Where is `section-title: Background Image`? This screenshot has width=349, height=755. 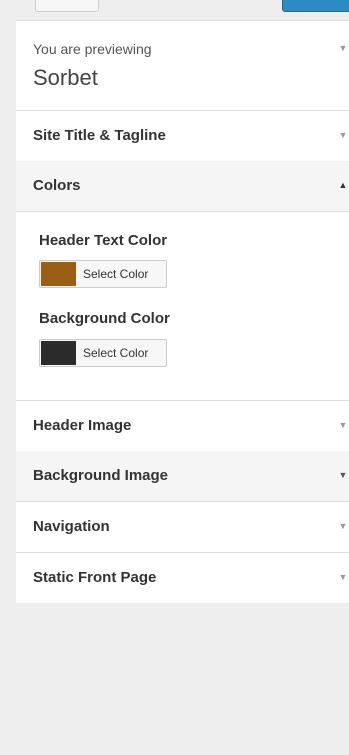 section-title: Background Image is located at coordinates (101, 475).